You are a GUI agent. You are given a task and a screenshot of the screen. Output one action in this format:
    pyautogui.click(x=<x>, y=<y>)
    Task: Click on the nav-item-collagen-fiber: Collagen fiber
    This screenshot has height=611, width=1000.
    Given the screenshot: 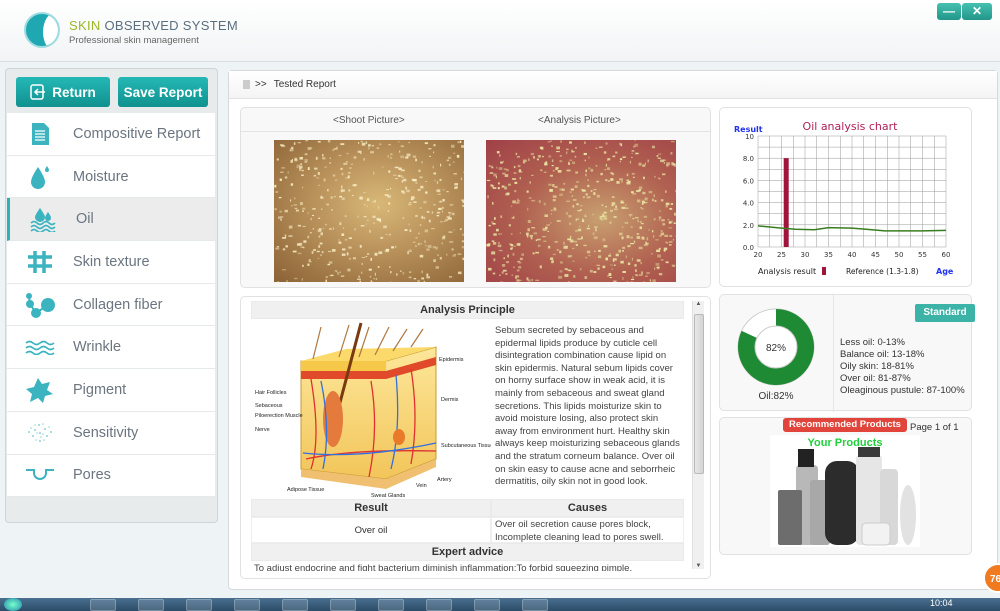 What is the action you would take?
    pyautogui.click(x=111, y=305)
    